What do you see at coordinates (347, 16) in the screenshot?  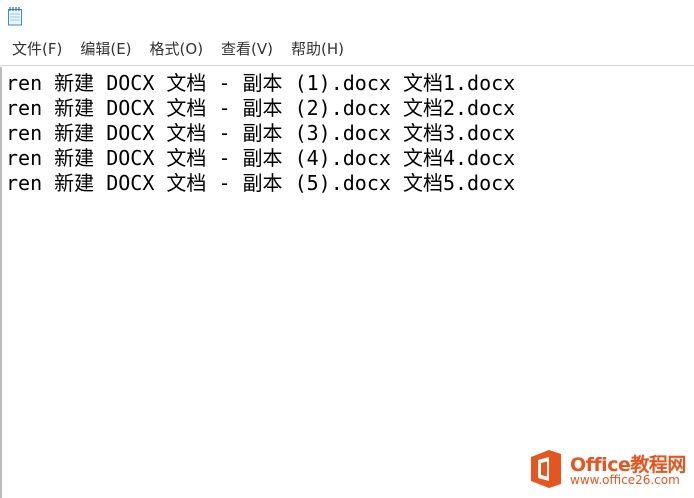 I see `title-bar` at bounding box center [347, 16].